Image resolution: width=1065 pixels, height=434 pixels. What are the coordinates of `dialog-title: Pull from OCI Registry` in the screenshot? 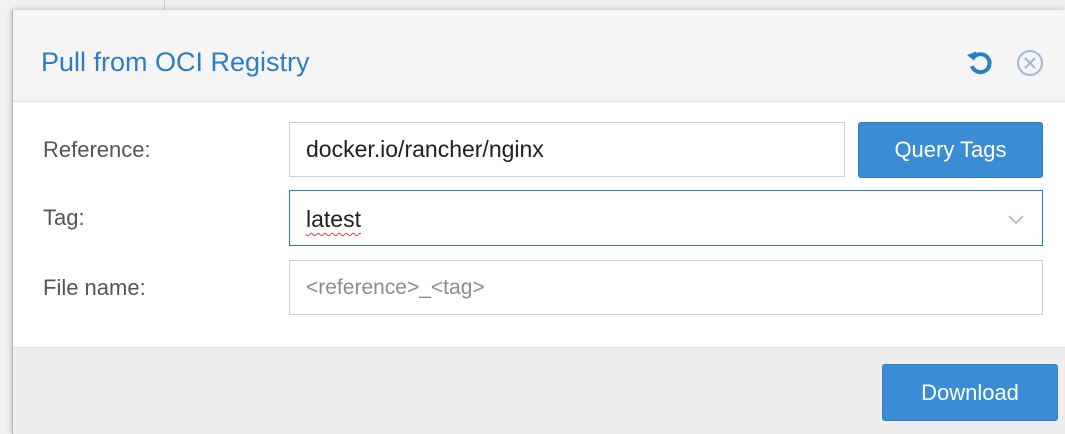 It's located at (175, 62).